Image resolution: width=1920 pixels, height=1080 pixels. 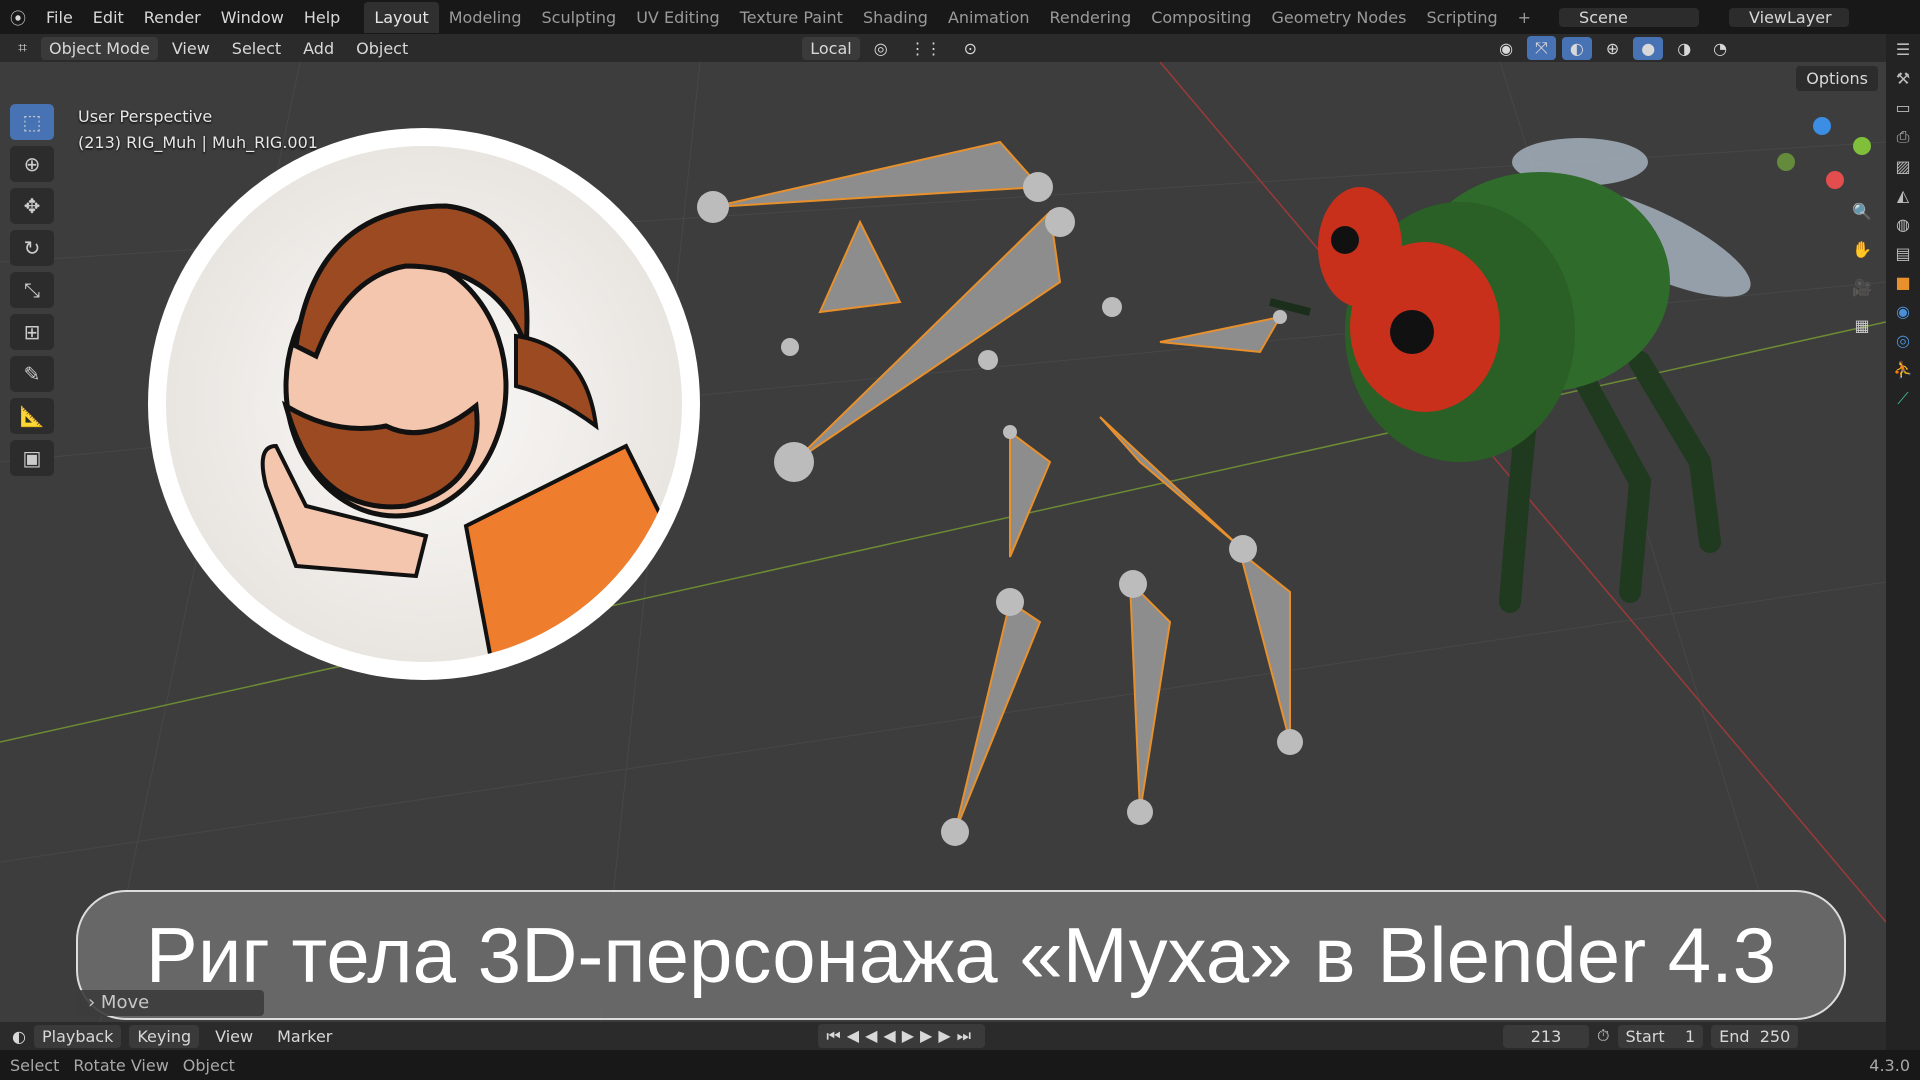 What do you see at coordinates (1541, 48) in the screenshot?
I see `overlay-icon: ⤧` at bounding box center [1541, 48].